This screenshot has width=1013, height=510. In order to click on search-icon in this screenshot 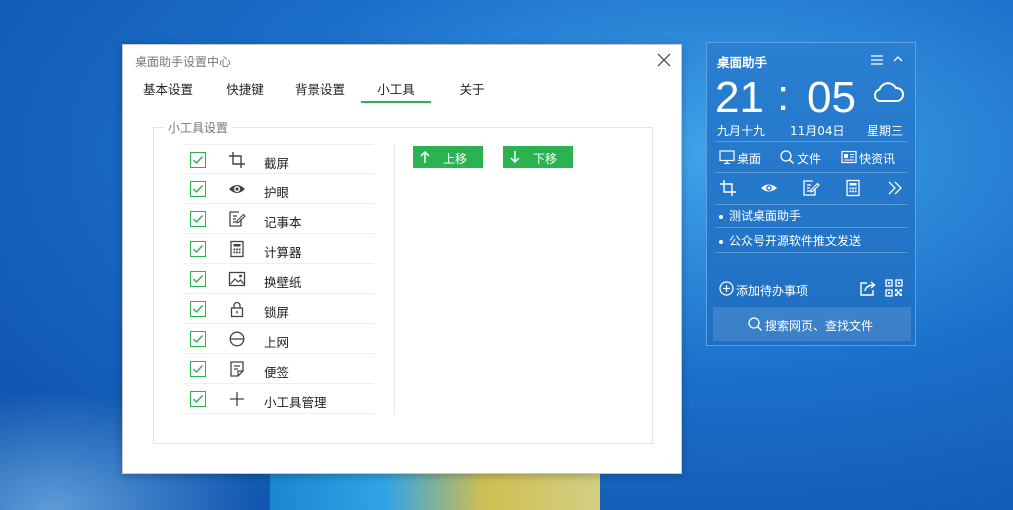, I will do `click(755, 324)`.